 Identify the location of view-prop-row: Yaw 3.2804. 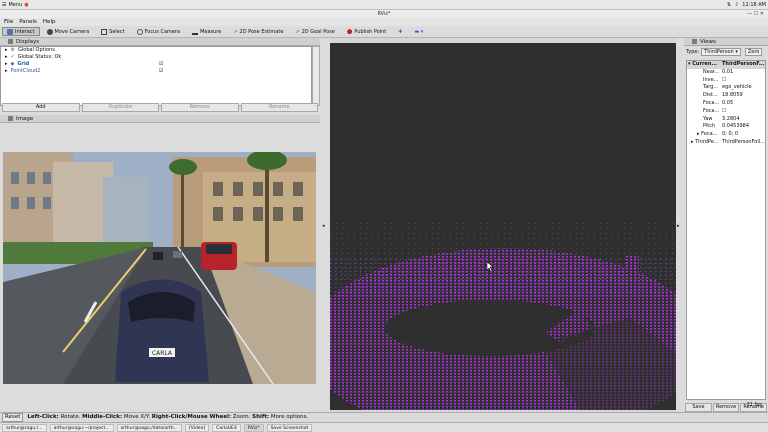
(726, 120).